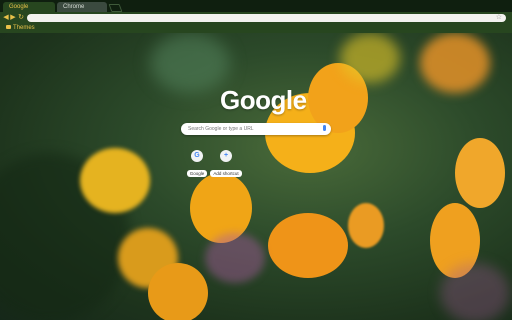 This screenshot has width=512, height=320. Describe the element at coordinates (24, 28) in the screenshot. I see `bookmark-label: Themes` at that location.